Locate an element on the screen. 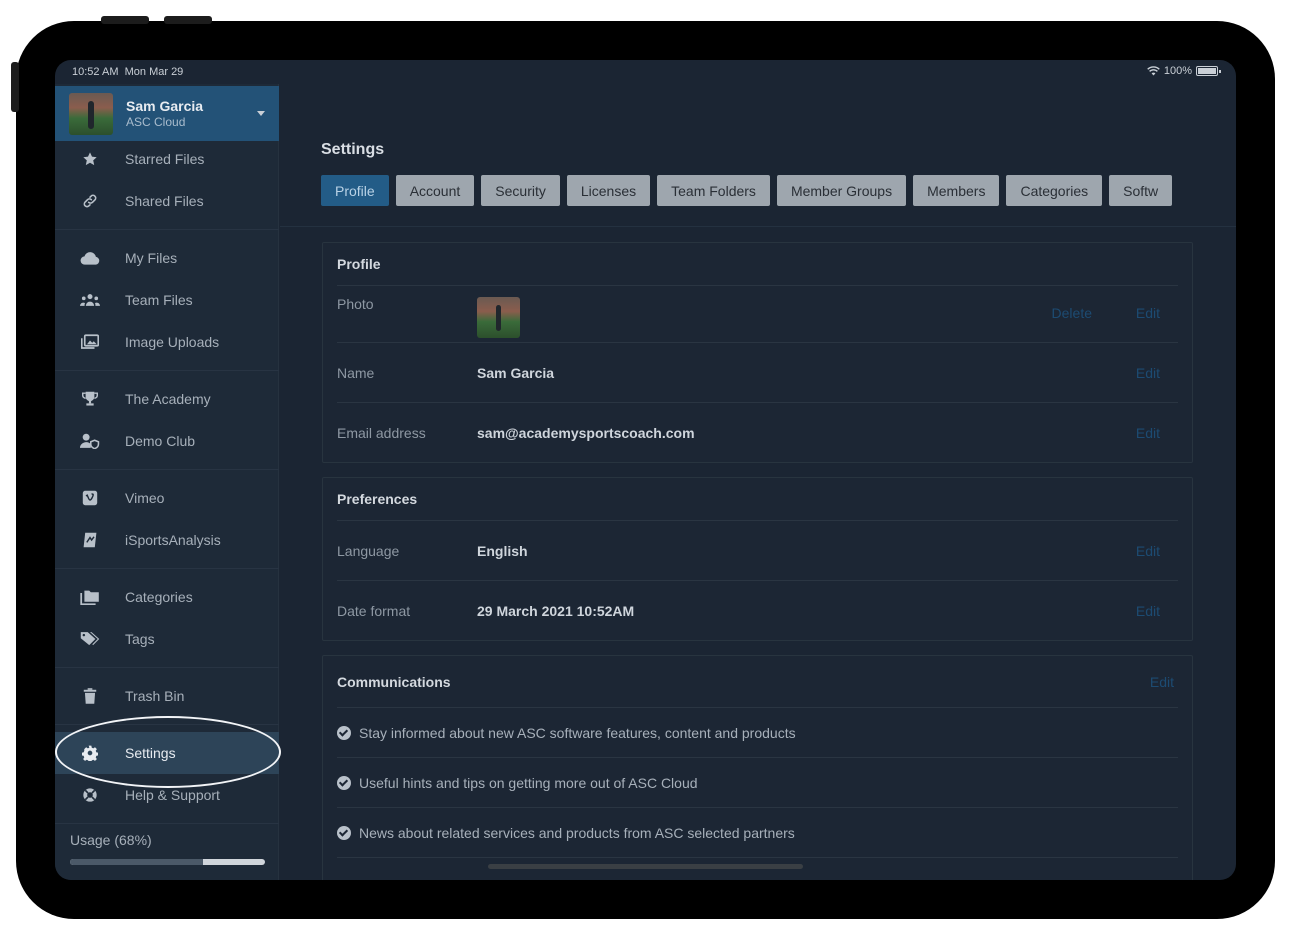 This screenshot has height=940, width=1290. communications-heading: Communications Edit is located at coordinates (757, 682).